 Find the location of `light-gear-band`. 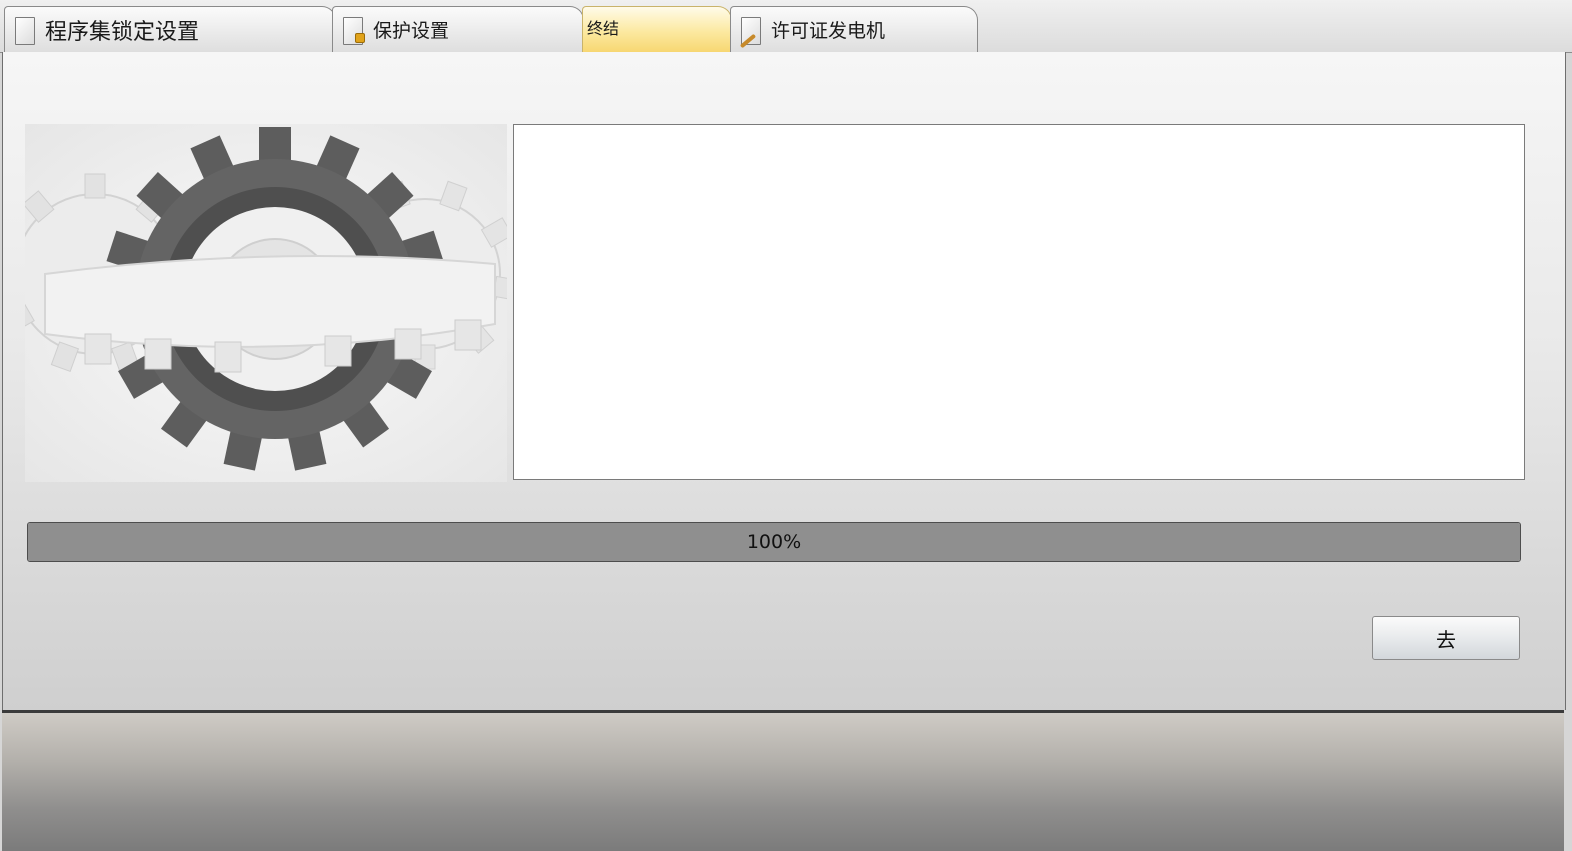

light-gear-band is located at coordinates (270, 301).